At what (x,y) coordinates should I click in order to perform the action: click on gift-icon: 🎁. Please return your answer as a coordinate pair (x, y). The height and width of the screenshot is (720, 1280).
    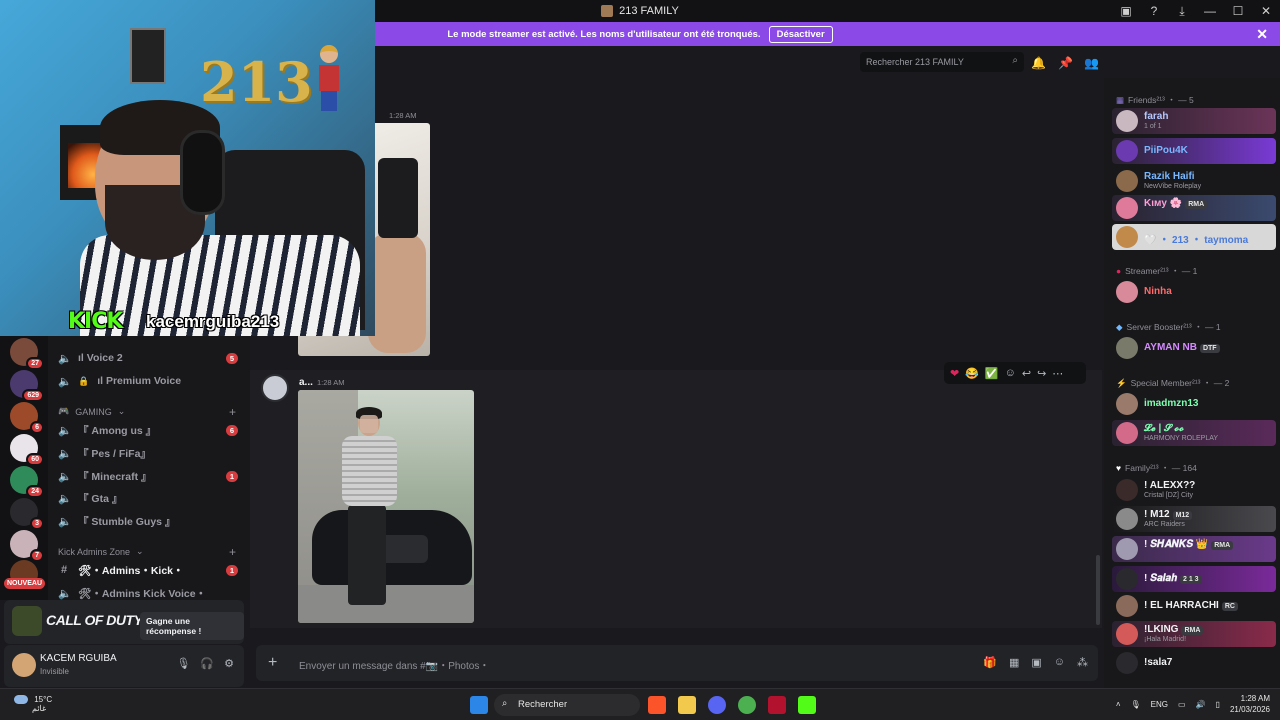
    Looking at the image, I should click on (990, 662).